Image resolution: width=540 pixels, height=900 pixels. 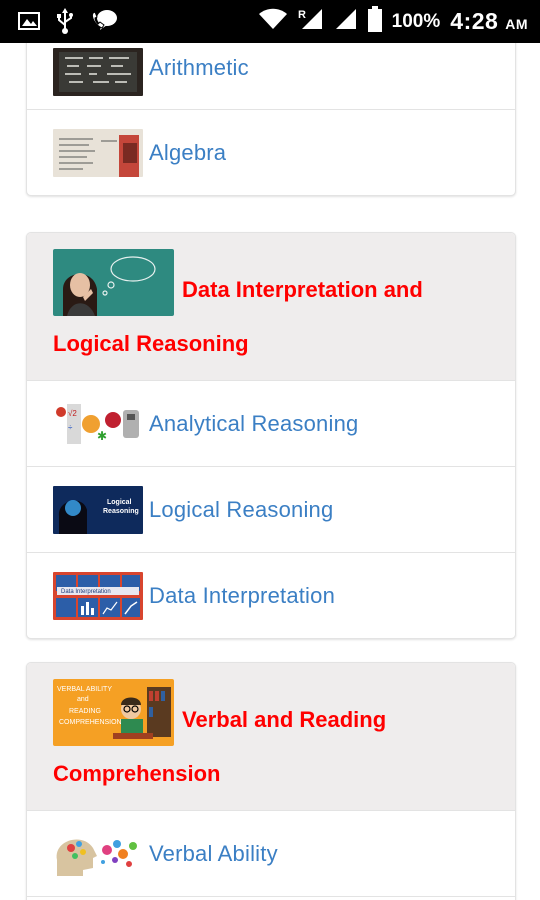 What do you see at coordinates (311, 21) in the screenshot?
I see `signal-roaming-icon: R` at bounding box center [311, 21].